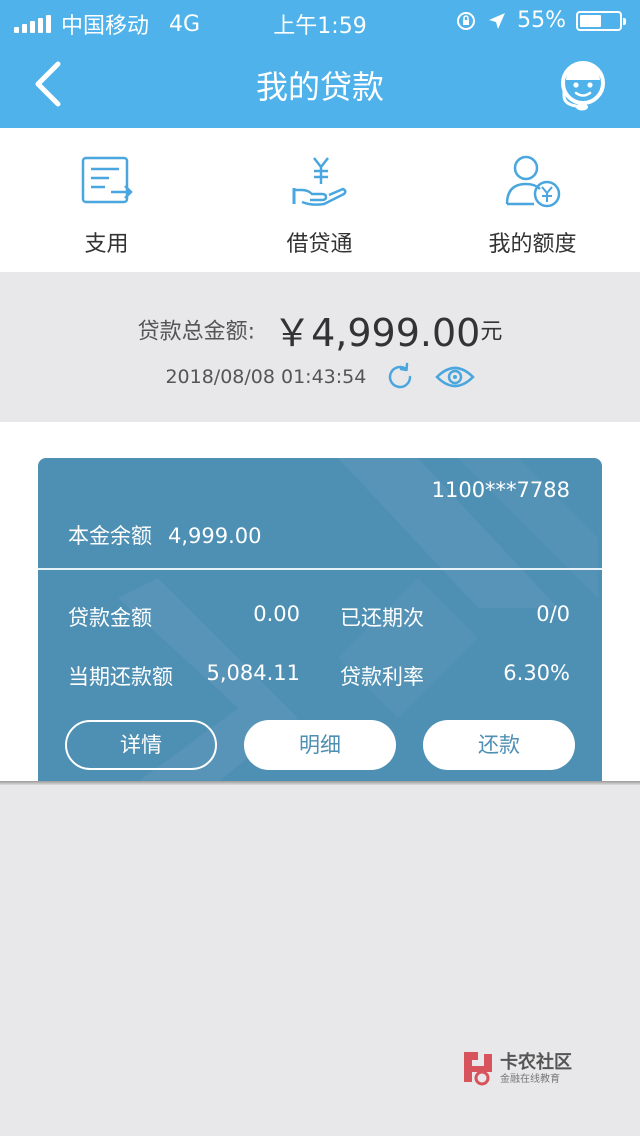 The width and height of the screenshot is (640, 1136). I want to click on update-timestamp: 2018/08/08 01:43:54, so click(266, 377).